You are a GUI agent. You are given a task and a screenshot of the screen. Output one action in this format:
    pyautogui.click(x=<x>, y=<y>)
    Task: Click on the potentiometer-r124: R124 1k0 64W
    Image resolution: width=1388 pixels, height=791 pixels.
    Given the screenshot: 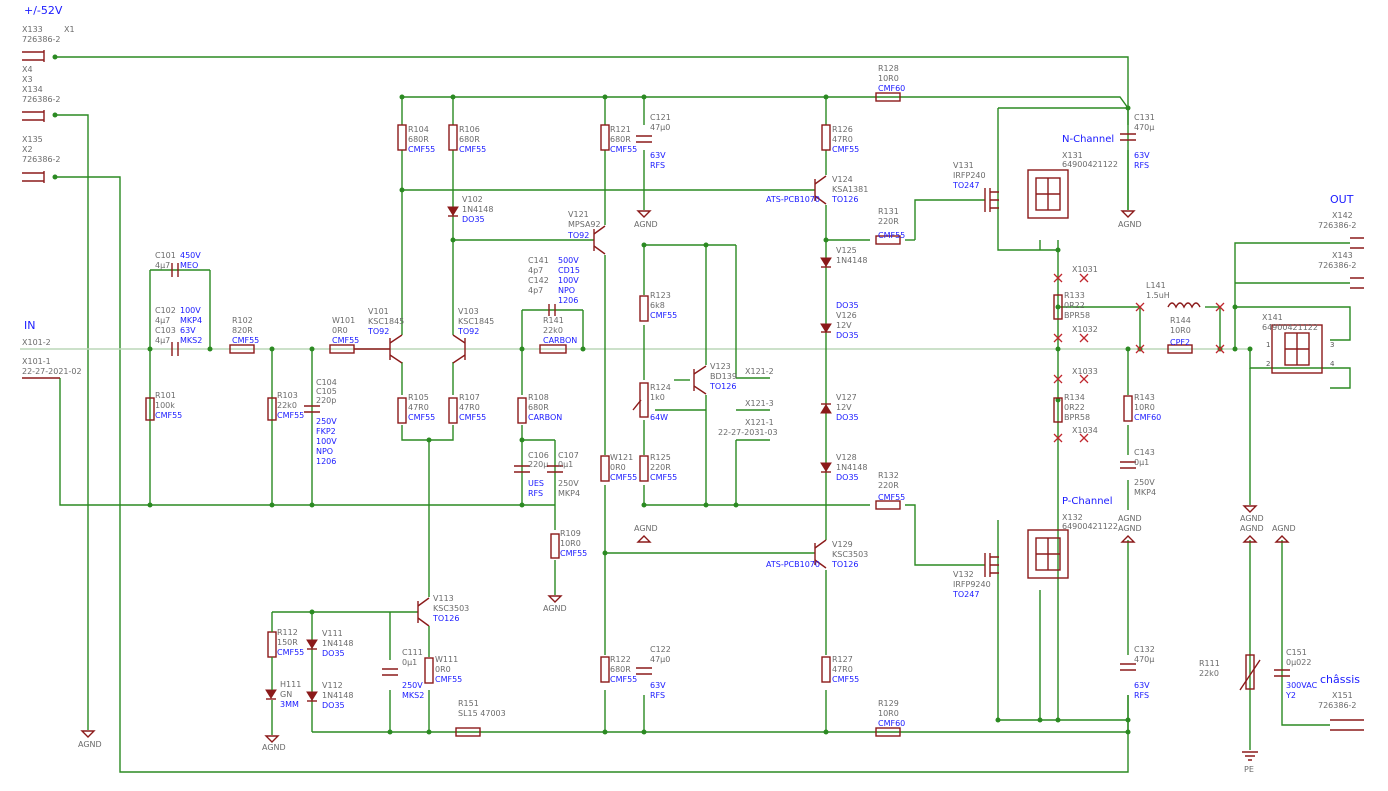 What is the action you would take?
    pyautogui.click(x=651, y=402)
    